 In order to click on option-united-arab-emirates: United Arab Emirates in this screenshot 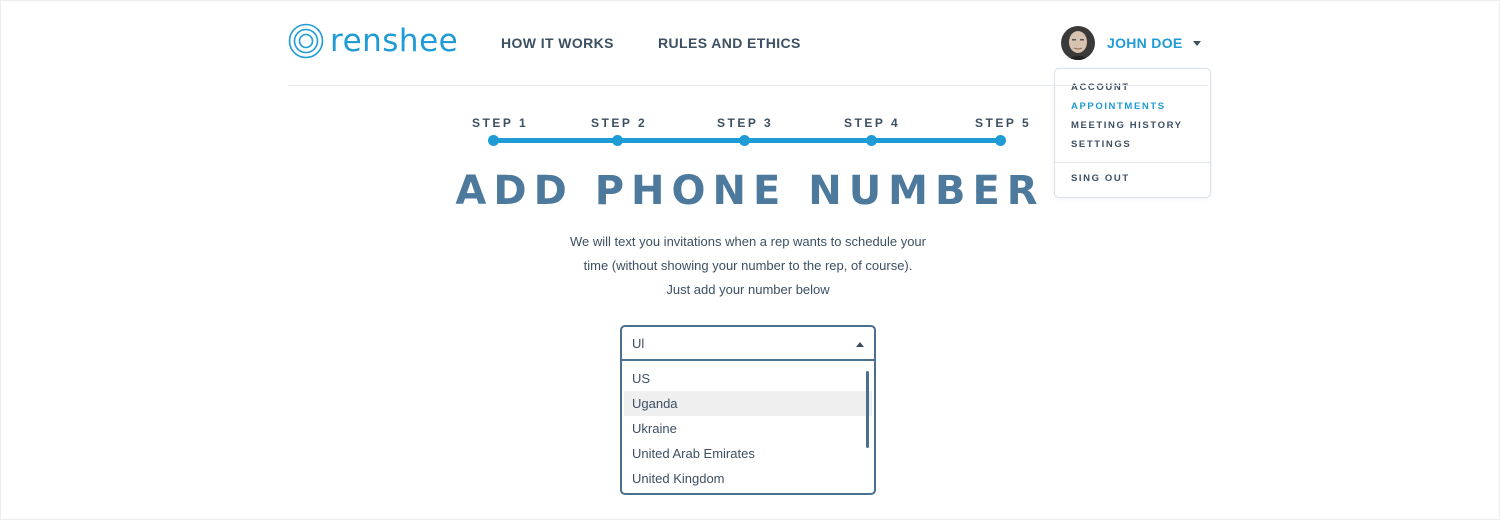, I will do `click(748, 453)`.